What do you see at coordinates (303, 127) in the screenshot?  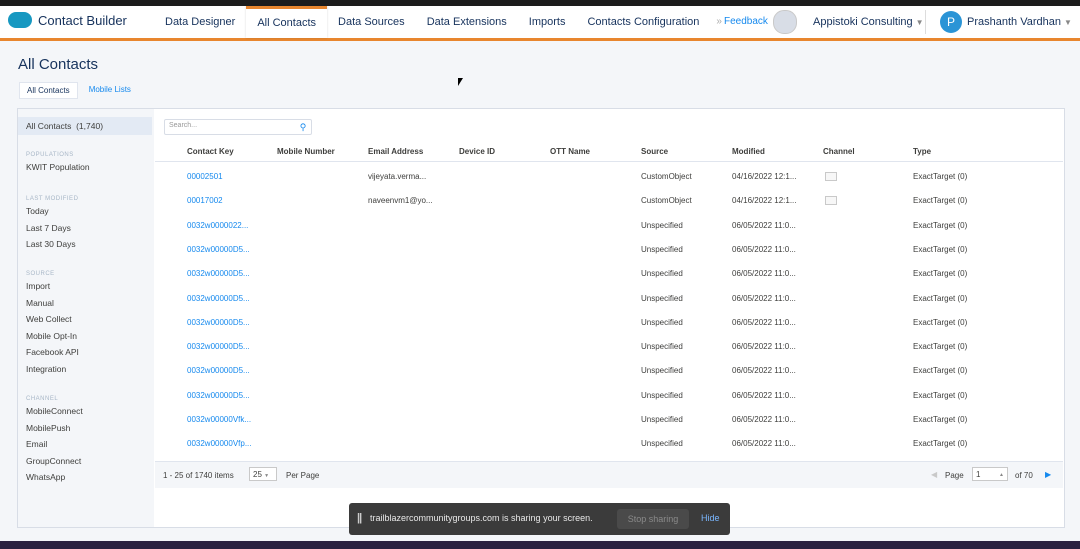 I see `search-icon: ⚲` at bounding box center [303, 127].